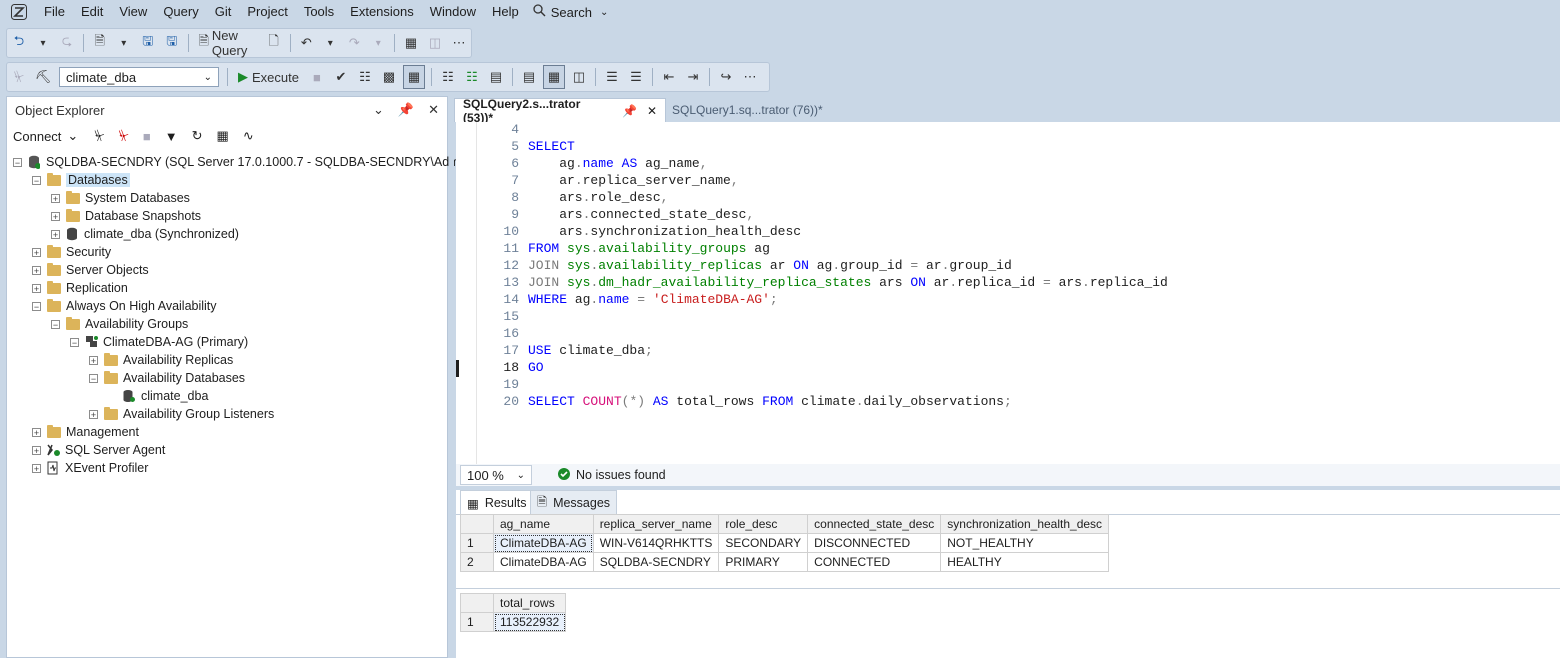 This screenshot has width=1560, height=658. I want to click on column-header: replica_server_name, so click(656, 524).